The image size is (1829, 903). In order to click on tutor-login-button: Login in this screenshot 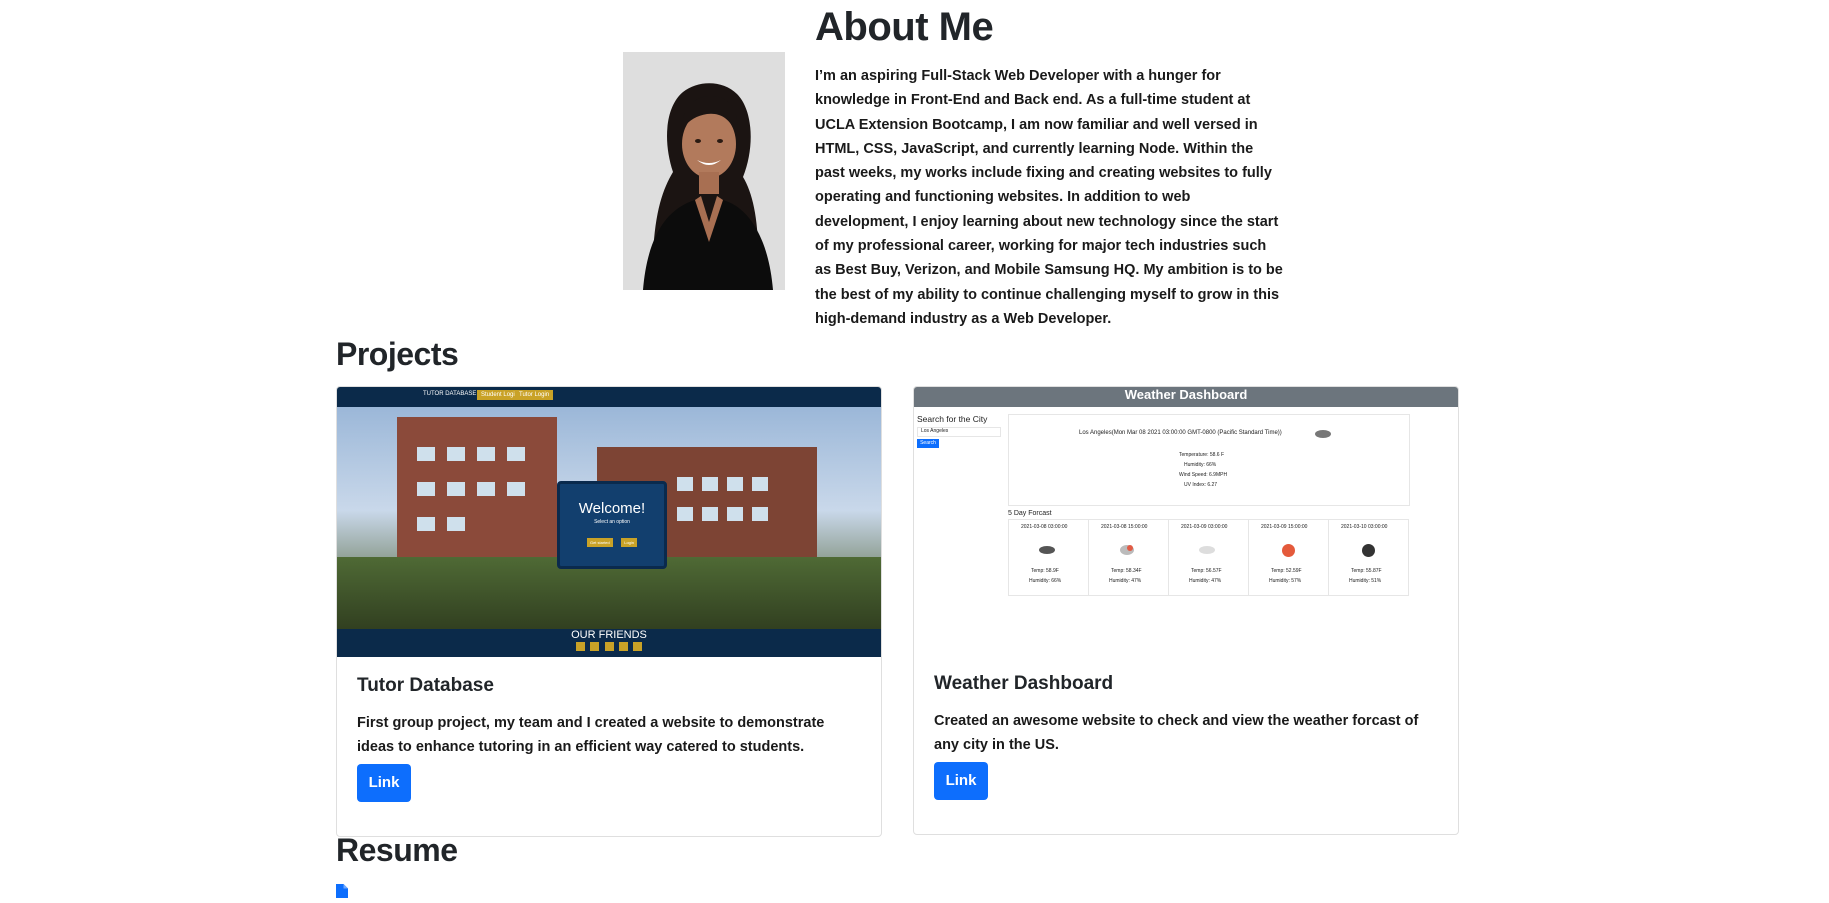, I will do `click(629, 542)`.